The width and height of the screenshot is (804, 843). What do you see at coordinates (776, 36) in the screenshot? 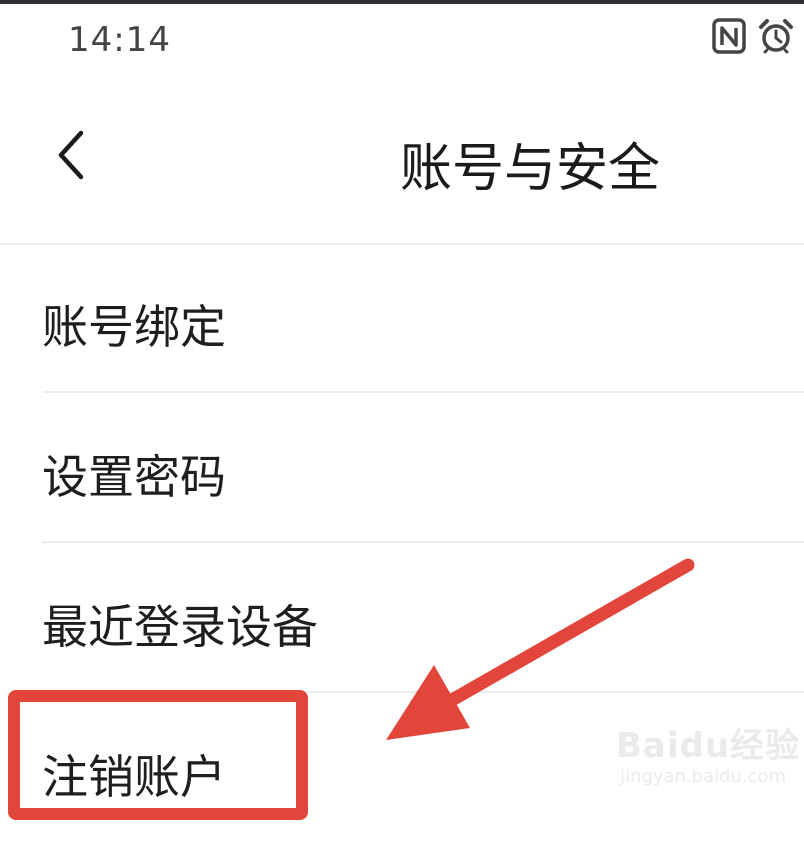
I see `alarm-icon` at bounding box center [776, 36].